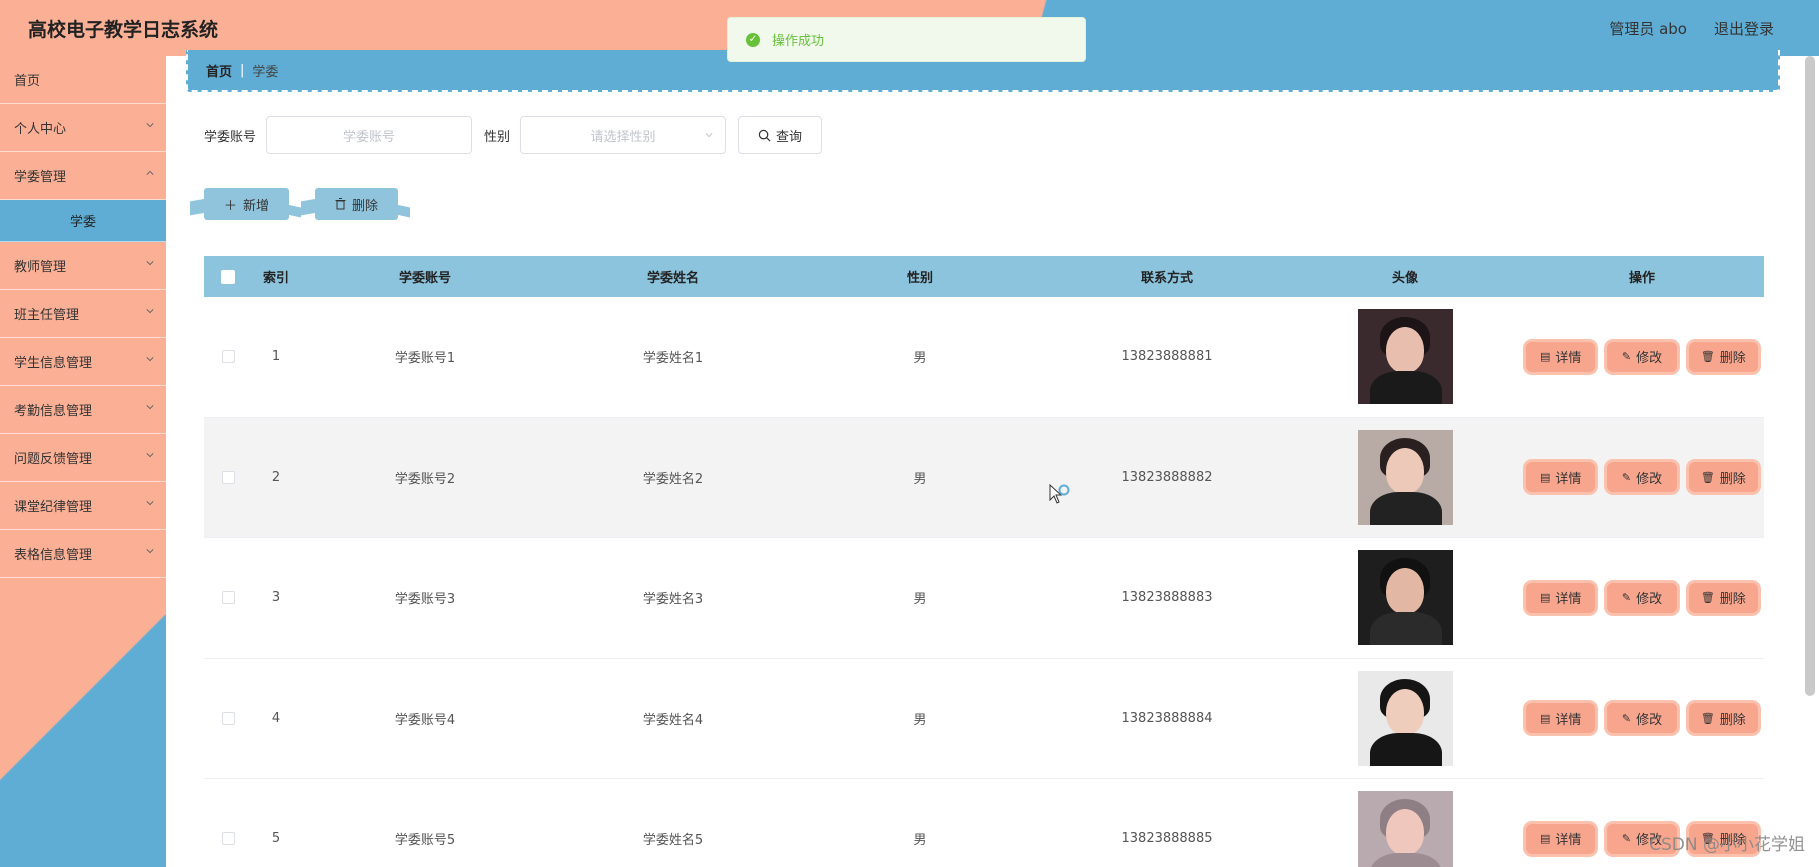 This screenshot has width=1819, height=867. What do you see at coordinates (1167, 477) in the screenshot?
I see `cell-contact: 13823888882` at bounding box center [1167, 477].